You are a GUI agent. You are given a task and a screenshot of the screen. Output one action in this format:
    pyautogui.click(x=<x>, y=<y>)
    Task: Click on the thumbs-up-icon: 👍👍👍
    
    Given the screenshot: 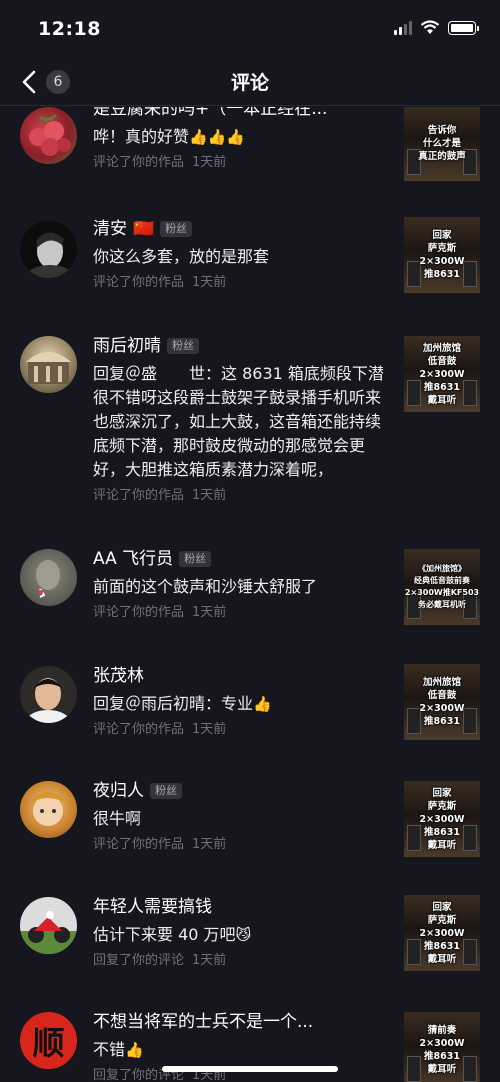 What is the action you would take?
    pyautogui.click(x=217, y=137)
    